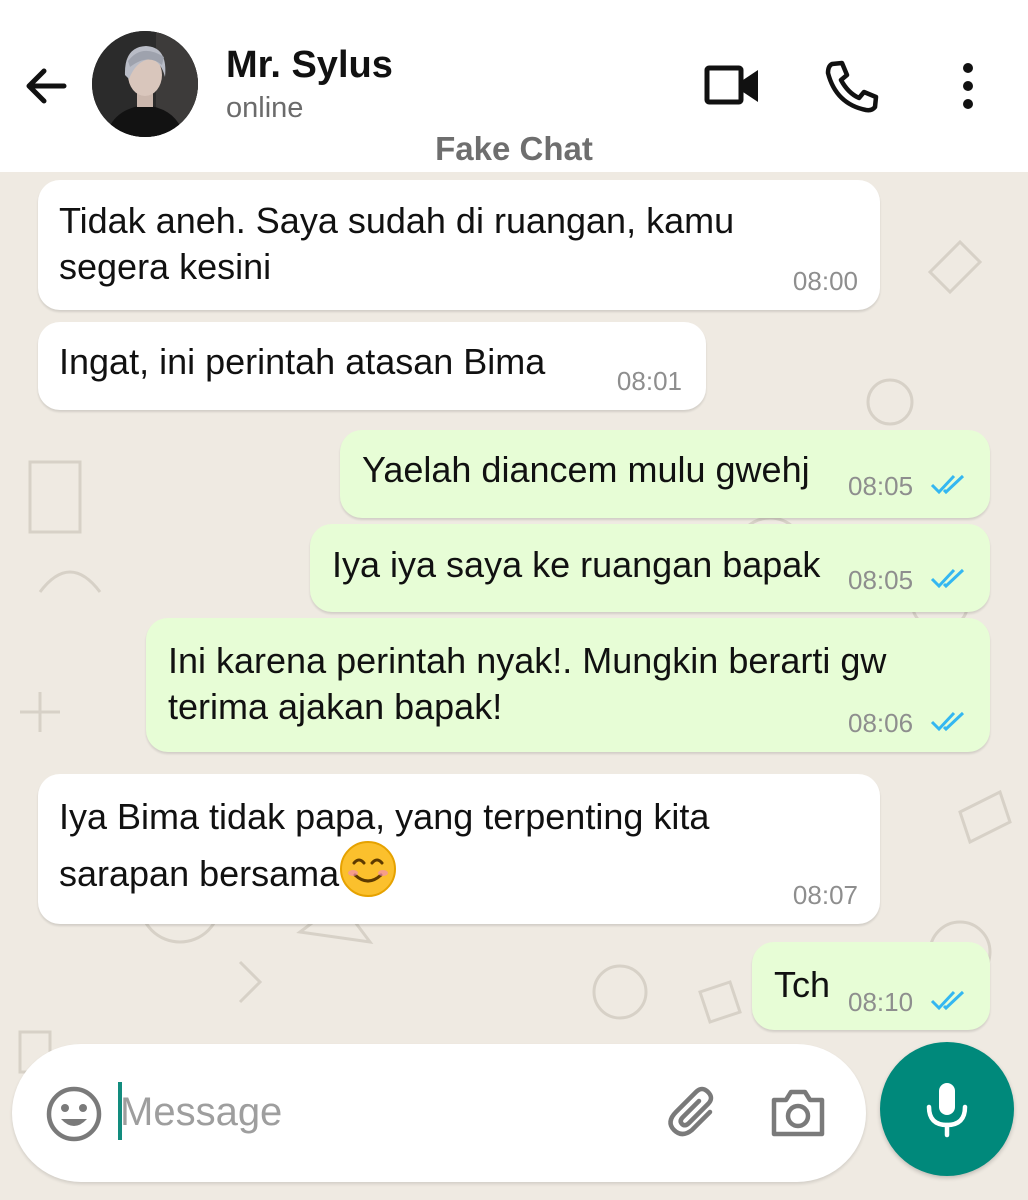 This screenshot has width=1028, height=1200. What do you see at coordinates (825, 895) in the screenshot?
I see `message-time: 08:07` at bounding box center [825, 895].